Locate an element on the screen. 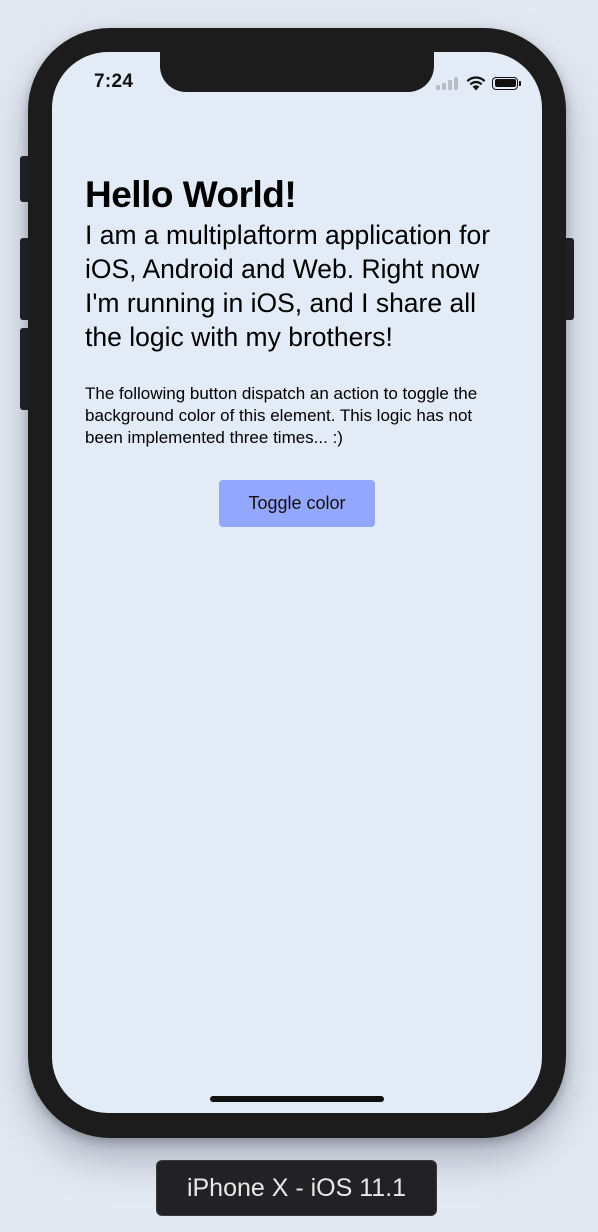 The height and width of the screenshot is (1232, 598). page-title: Hello World! is located at coordinates (191, 194).